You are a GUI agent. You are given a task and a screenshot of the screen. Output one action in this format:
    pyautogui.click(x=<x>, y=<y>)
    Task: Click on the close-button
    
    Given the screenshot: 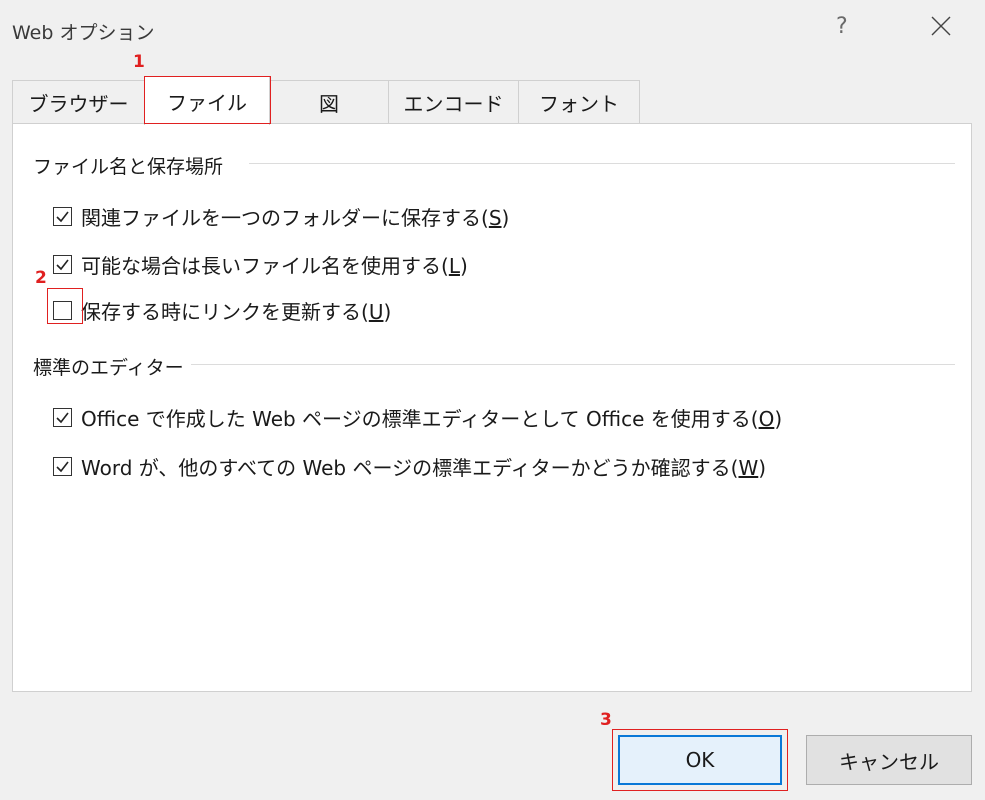 What is the action you would take?
    pyautogui.click(x=941, y=26)
    